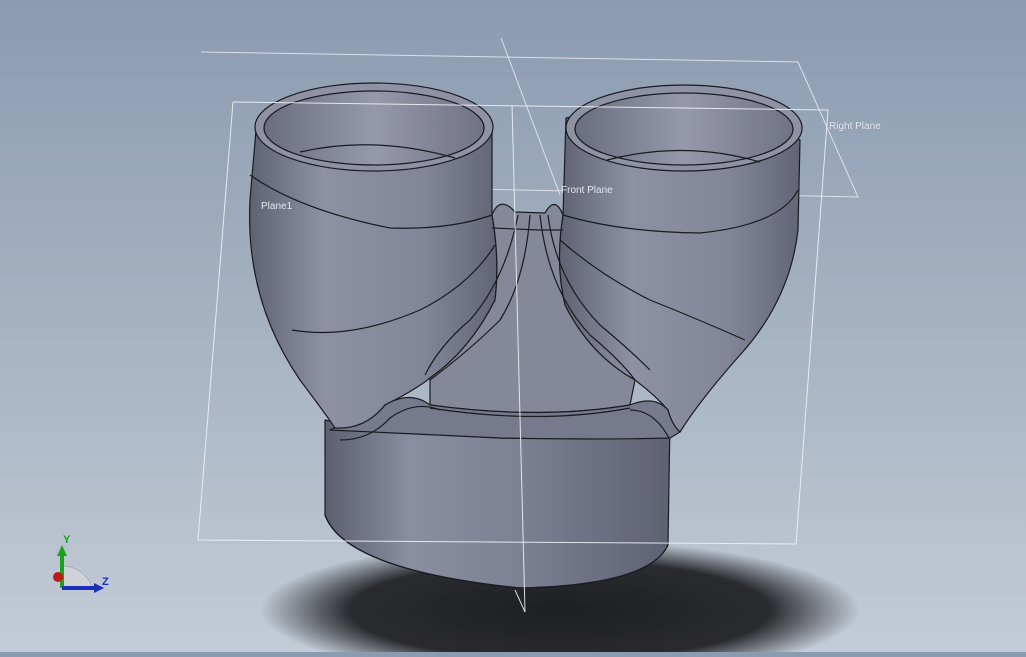 The width and height of the screenshot is (1026, 657). I want to click on right-plane-label: Right Plane, so click(855, 126).